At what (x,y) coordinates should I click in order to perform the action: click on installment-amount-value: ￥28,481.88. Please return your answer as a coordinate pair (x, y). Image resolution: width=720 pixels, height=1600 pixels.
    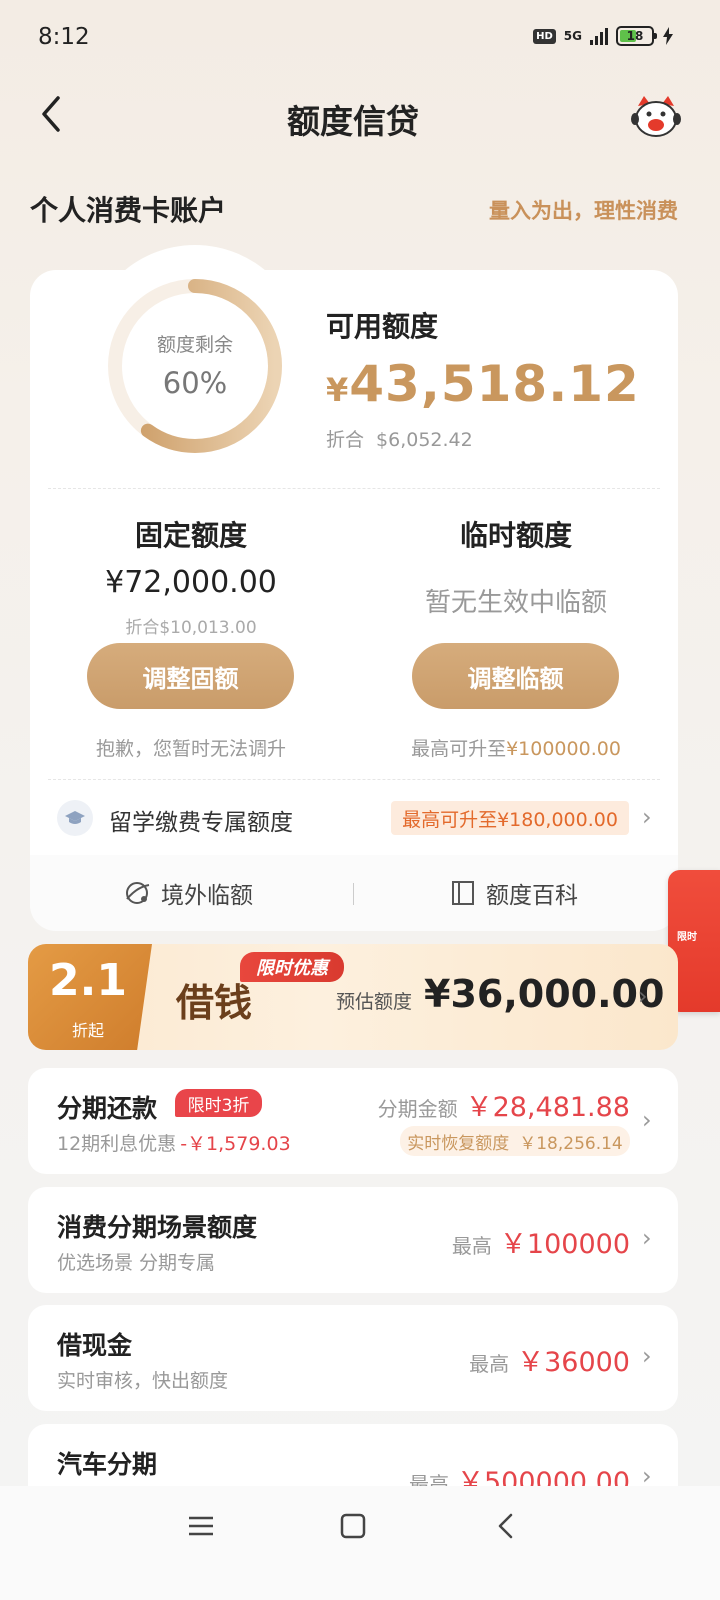
    Looking at the image, I should click on (547, 1107).